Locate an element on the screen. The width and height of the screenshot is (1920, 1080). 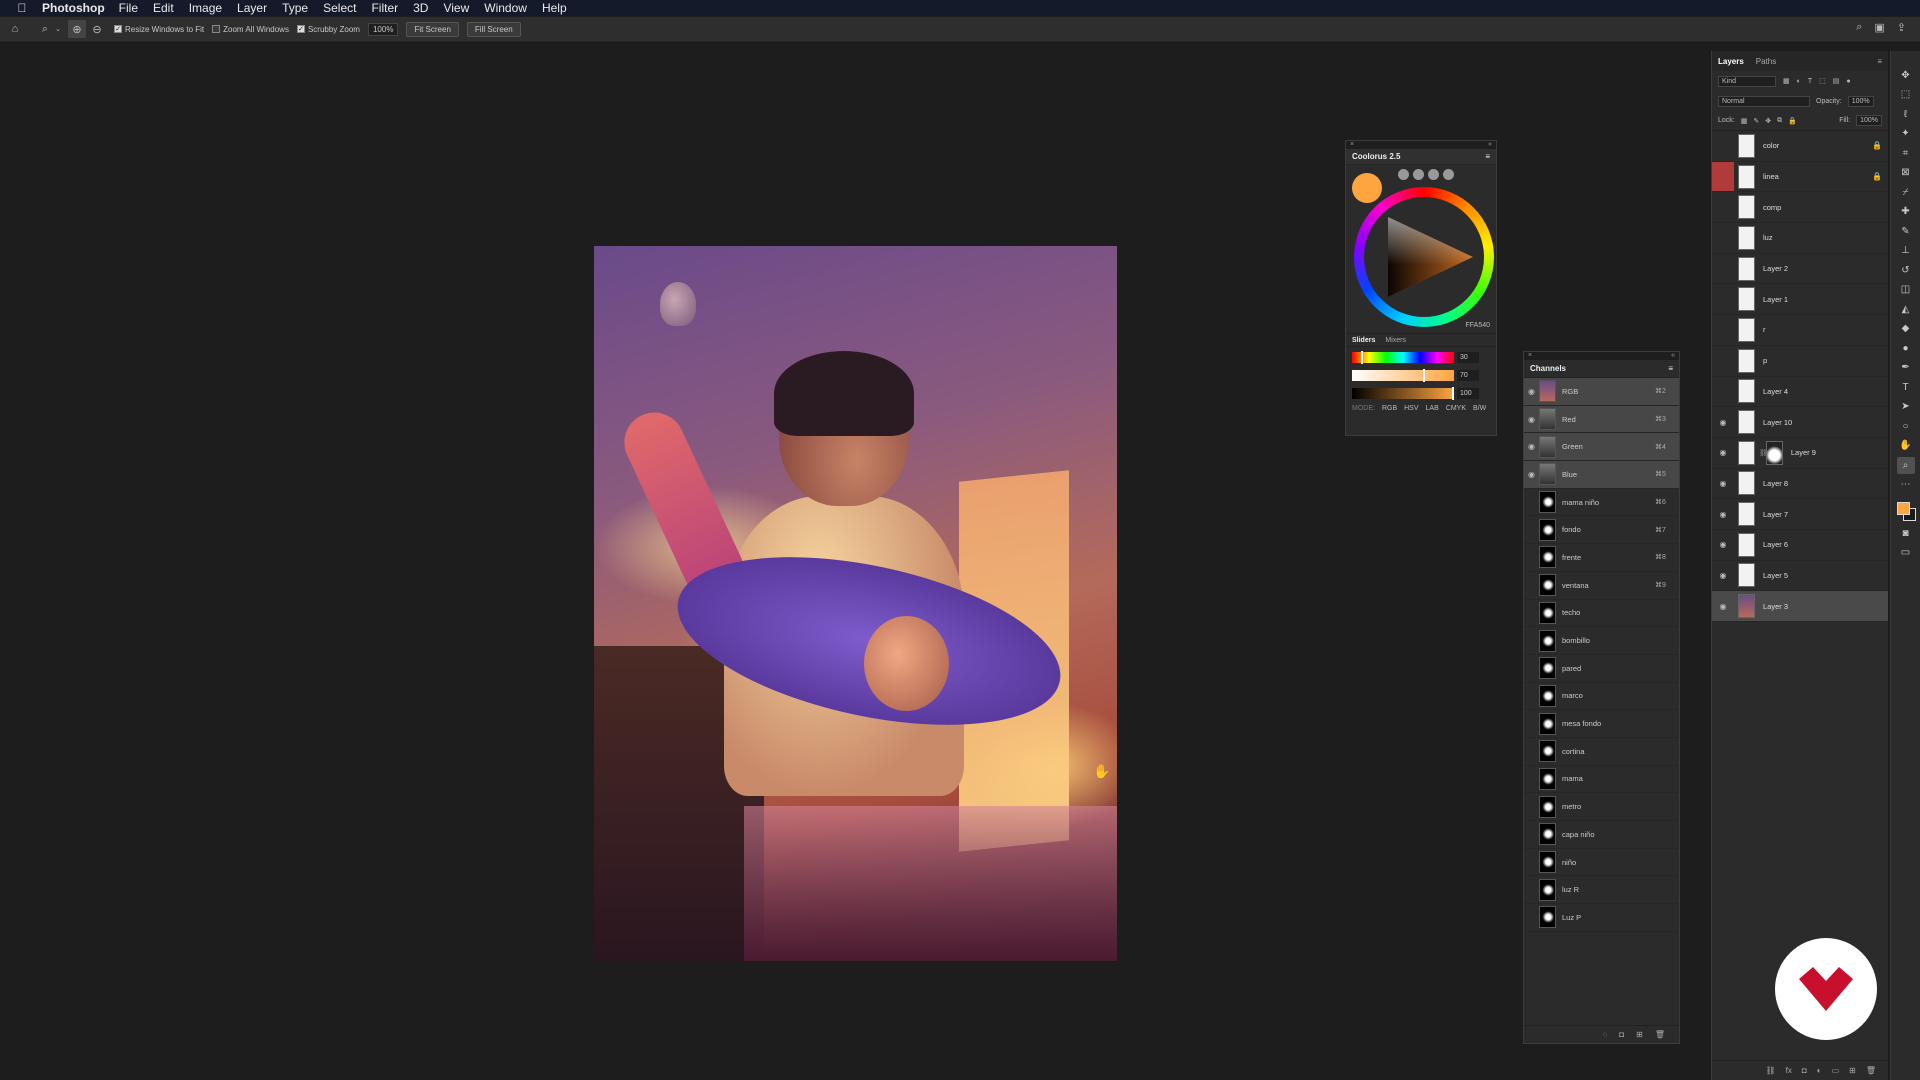
pen-tool-icon: ✒ is located at coordinates (1906, 368).